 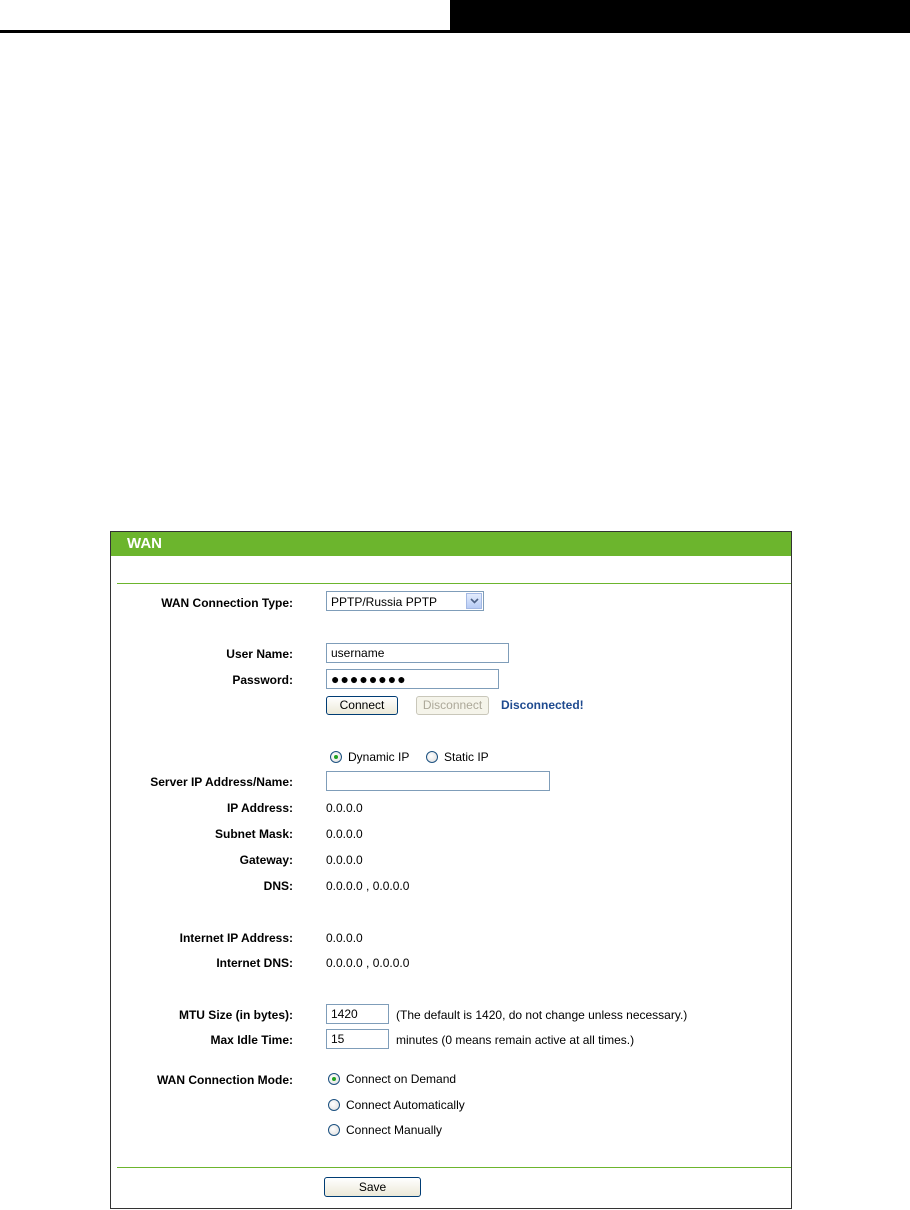 What do you see at coordinates (278, 886) in the screenshot?
I see `dns-label: DNS:` at bounding box center [278, 886].